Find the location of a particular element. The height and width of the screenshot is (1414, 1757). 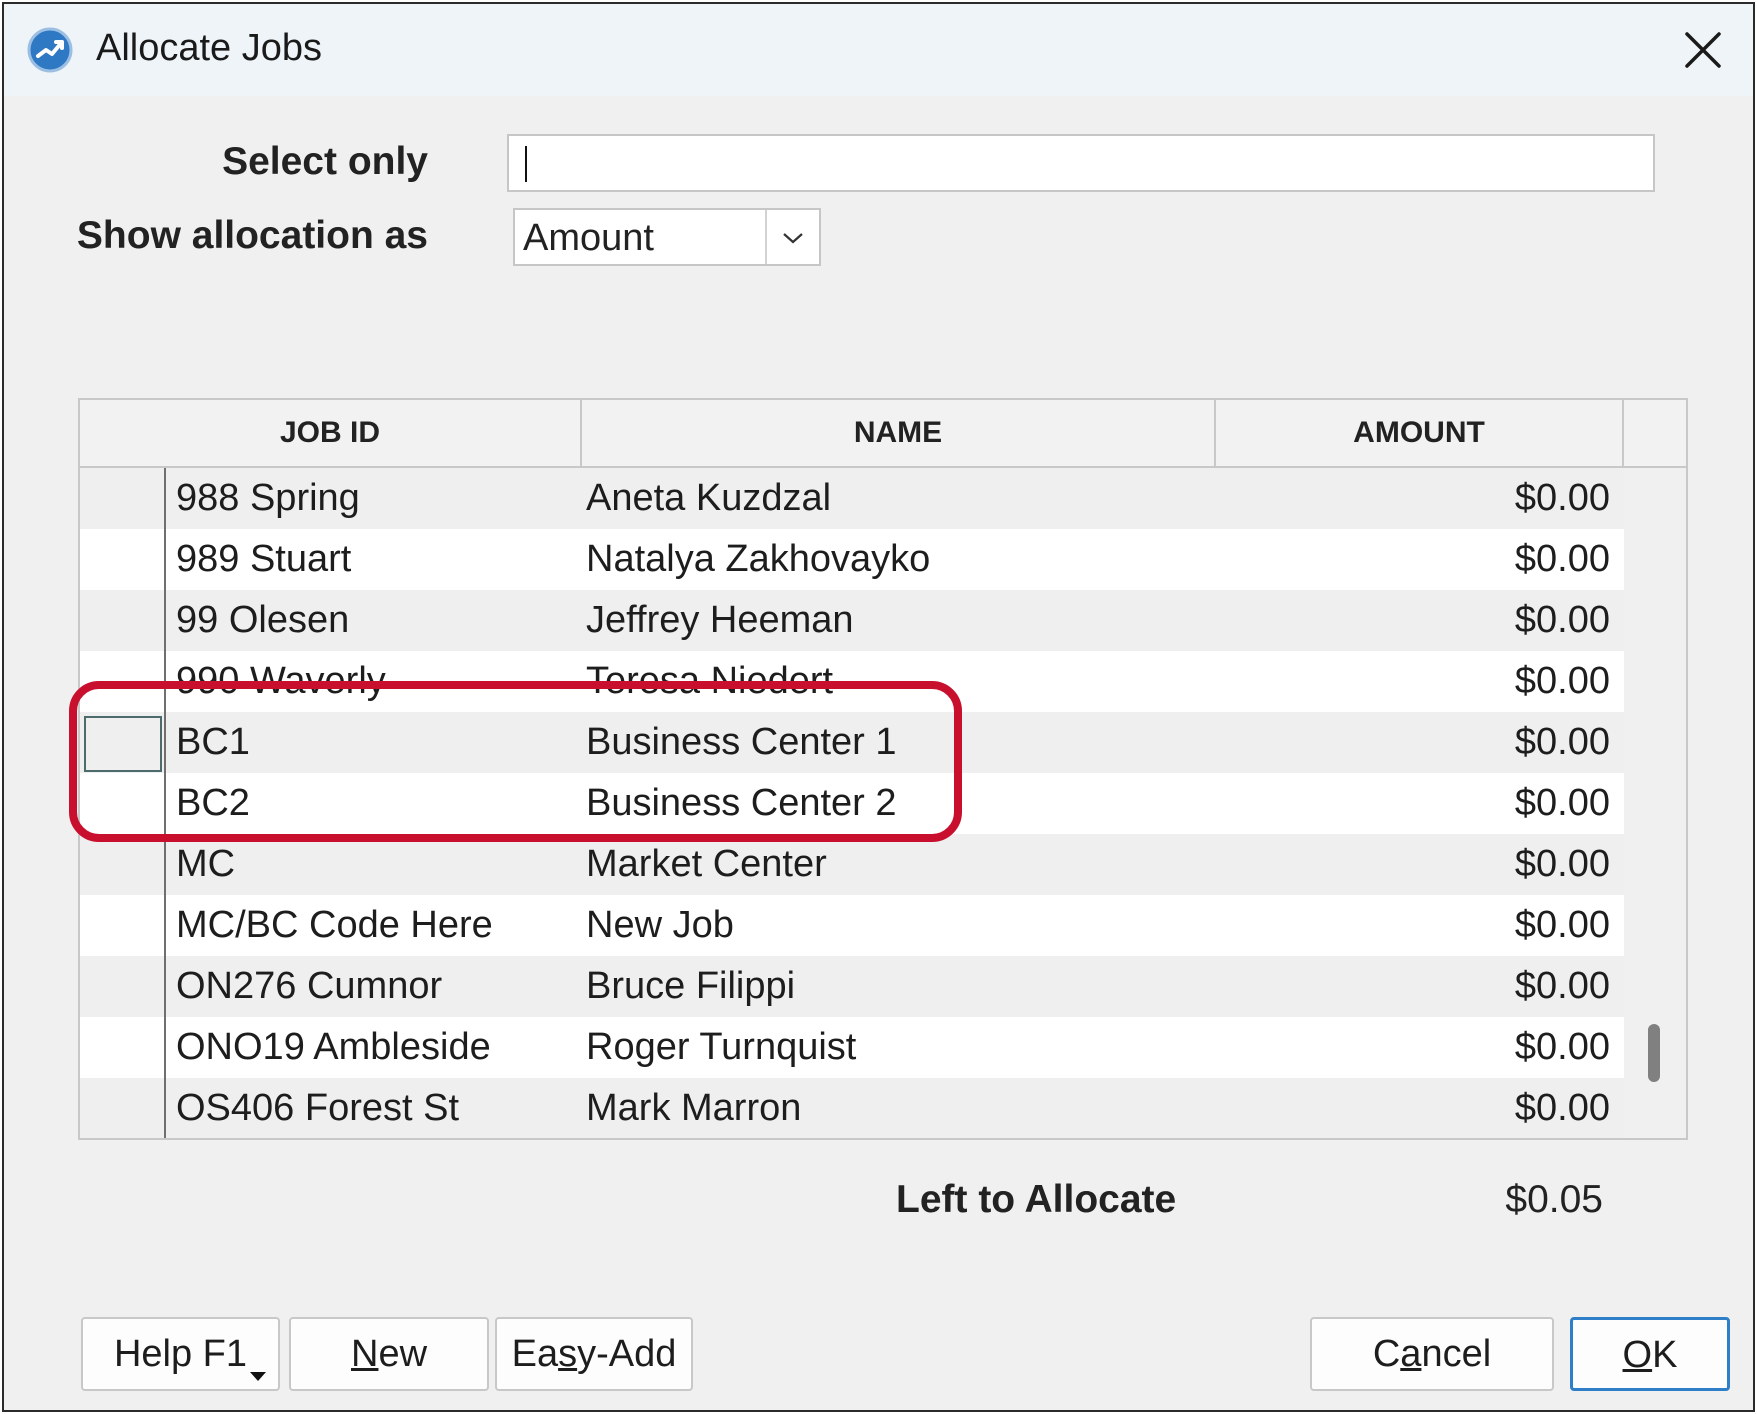

column-header-name: NAME is located at coordinates (899, 433).